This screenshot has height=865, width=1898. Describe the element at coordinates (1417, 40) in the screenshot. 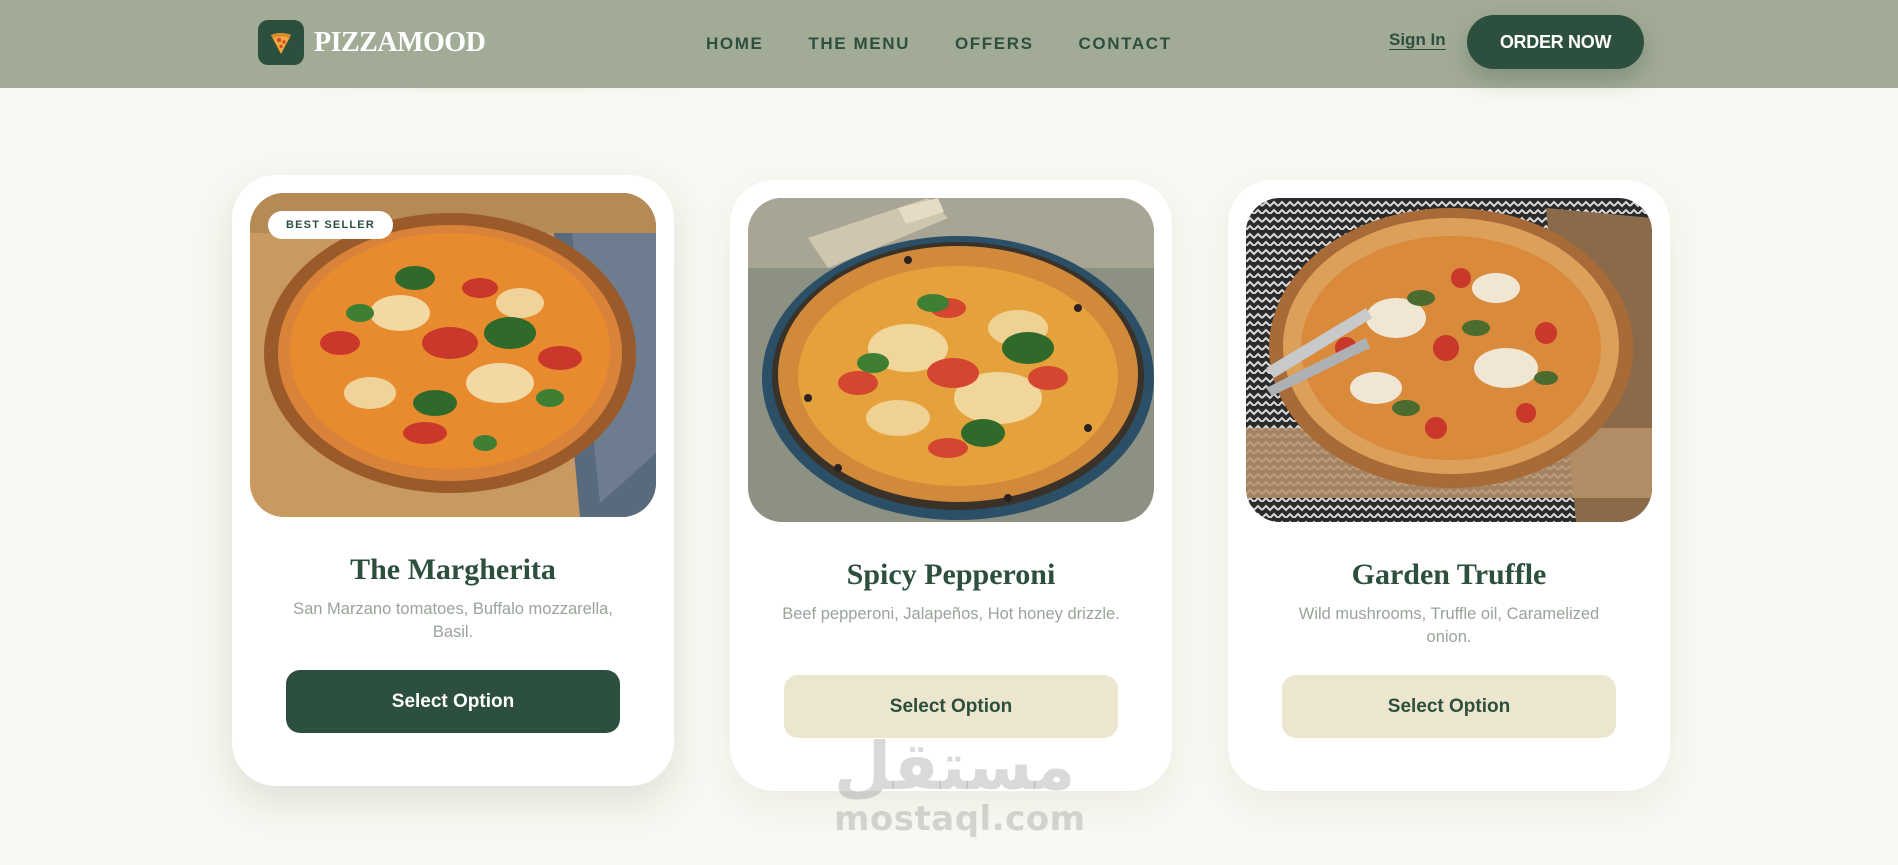

I see `sign-in-link: Sign In` at that location.